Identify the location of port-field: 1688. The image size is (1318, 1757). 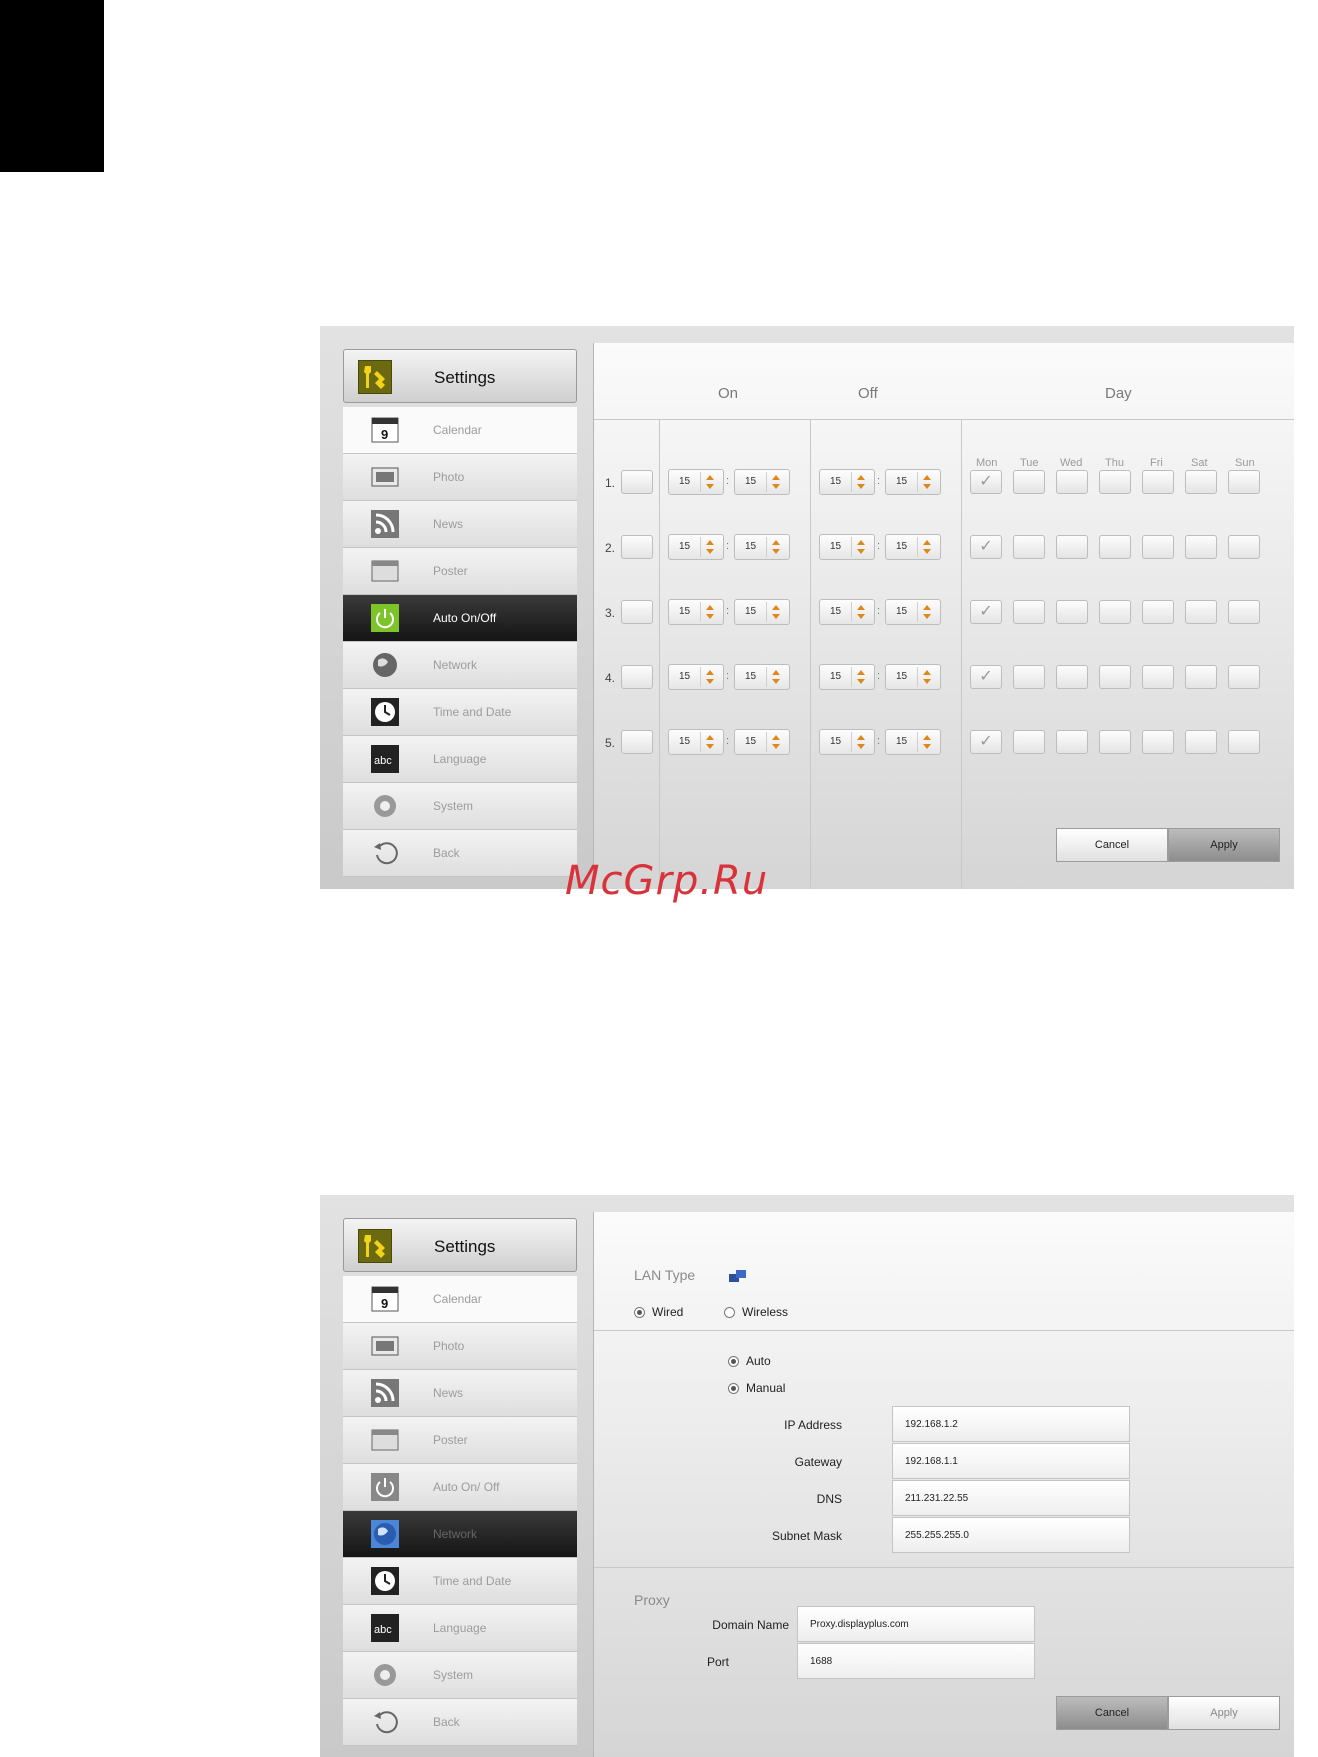
(916, 1661).